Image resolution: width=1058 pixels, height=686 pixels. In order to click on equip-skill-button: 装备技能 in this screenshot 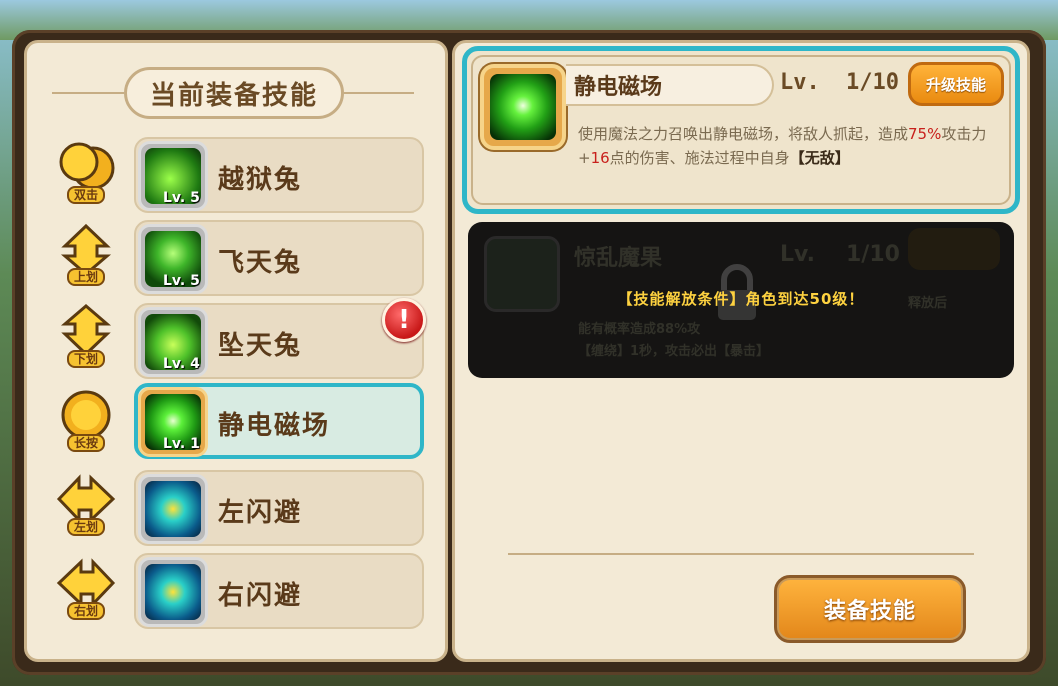, I will do `click(870, 609)`.